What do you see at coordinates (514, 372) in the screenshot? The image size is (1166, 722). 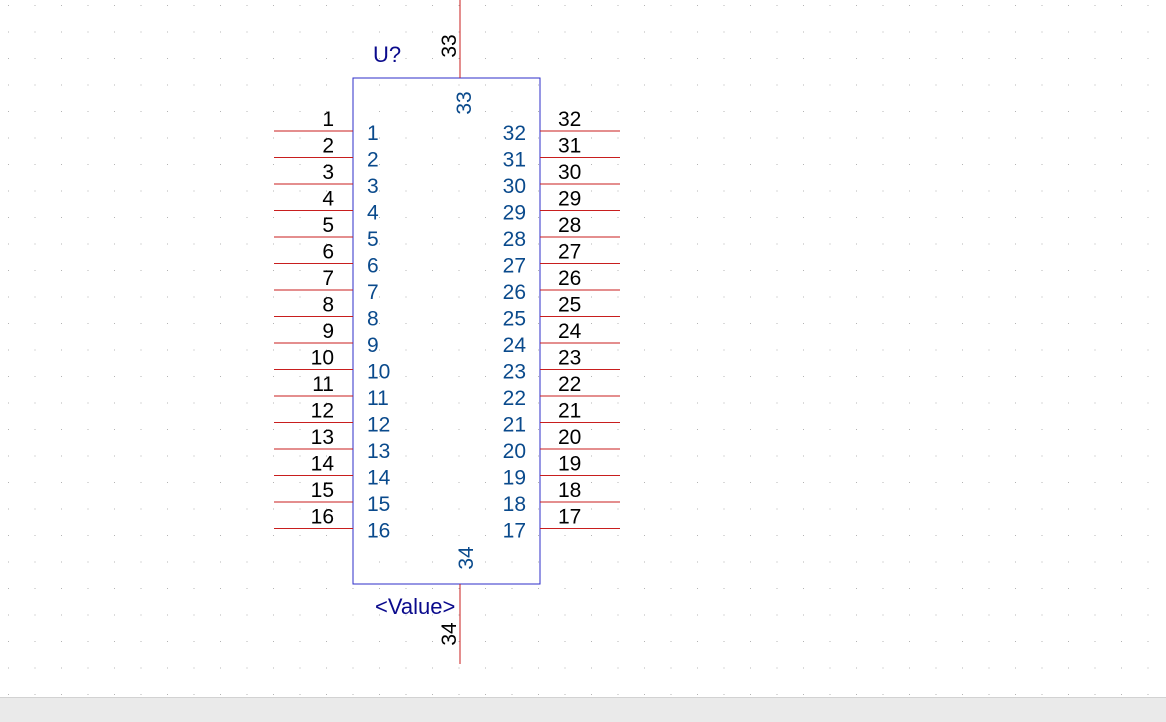 I see `pin-name: 23` at bounding box center [514, 372].